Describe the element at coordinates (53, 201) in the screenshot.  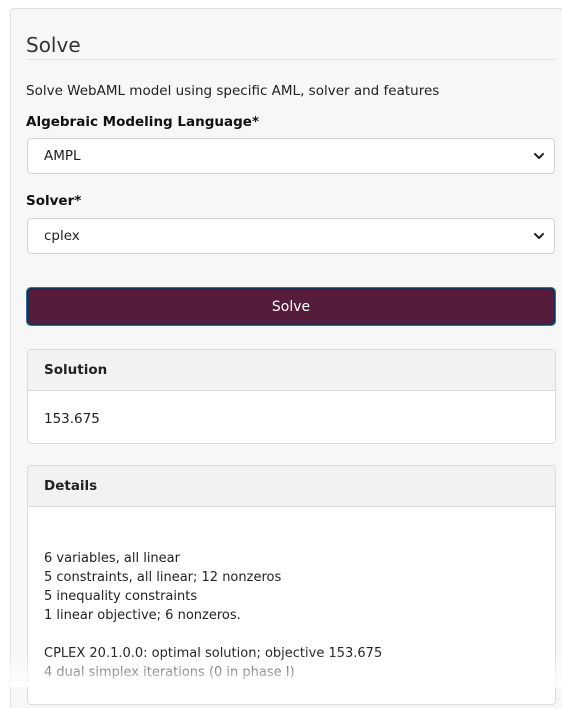
I see `solver-label: Solver*` at that location.